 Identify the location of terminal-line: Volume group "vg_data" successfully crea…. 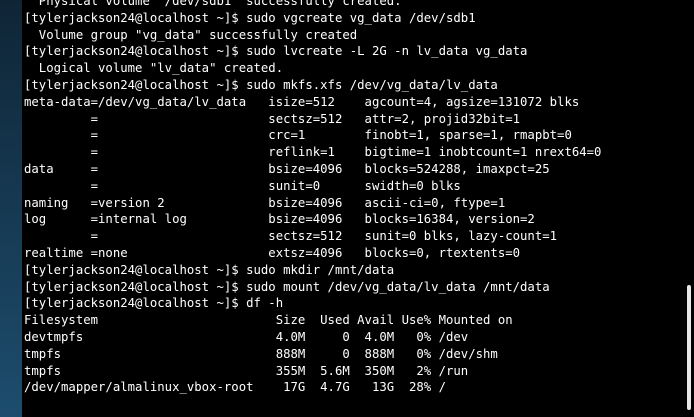
(191, 34).